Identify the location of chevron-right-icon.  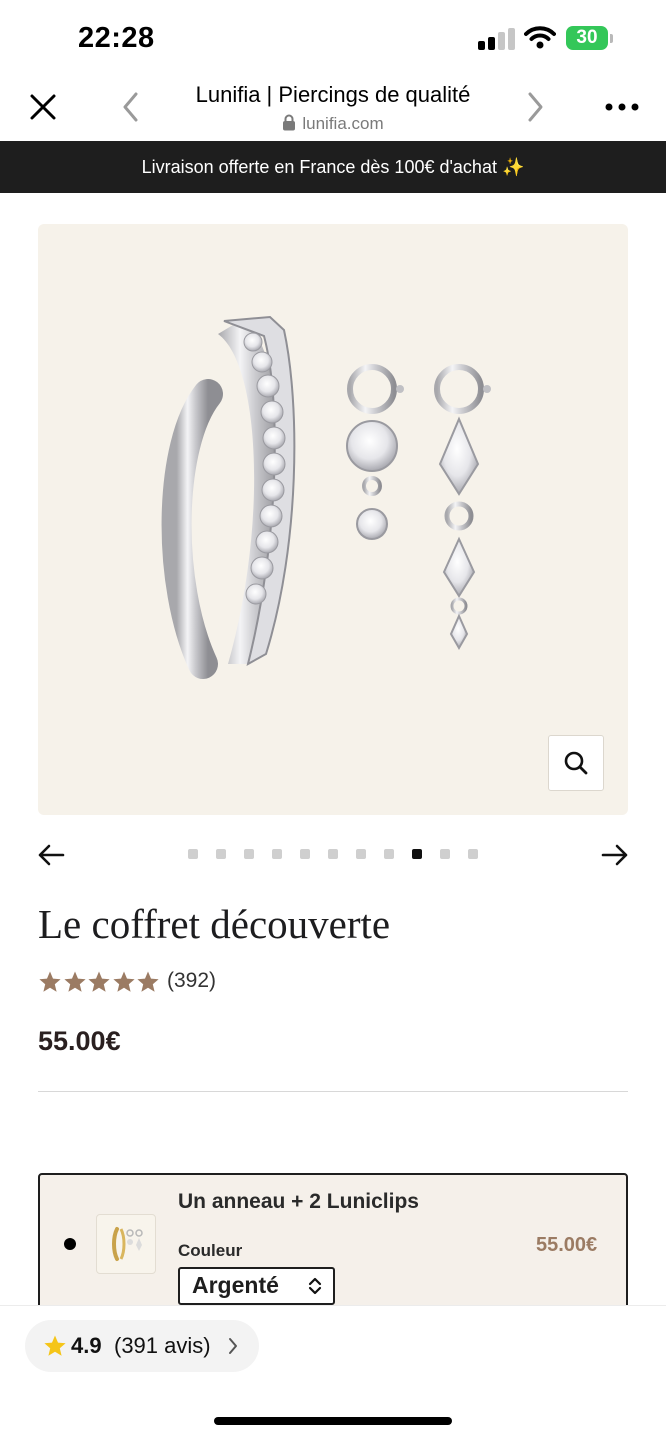
(233, 1346).